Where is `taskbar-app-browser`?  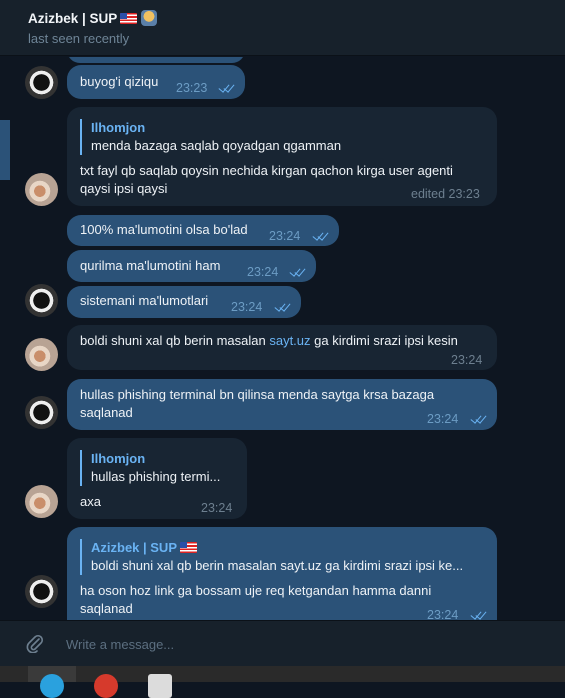 taskbar-app-browser is located at coordinates (106, 682).